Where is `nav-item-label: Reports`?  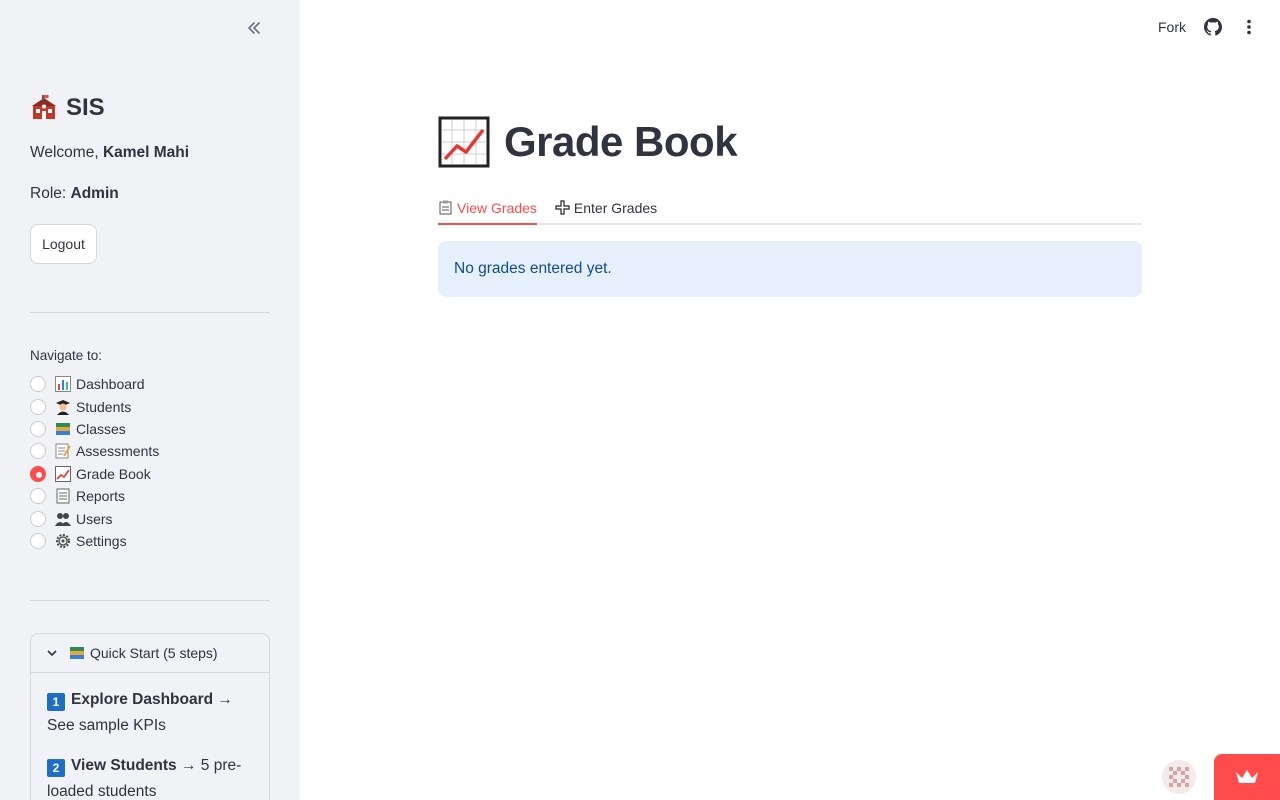
nav-item-label: Reports is located at coordinates (101, 496).